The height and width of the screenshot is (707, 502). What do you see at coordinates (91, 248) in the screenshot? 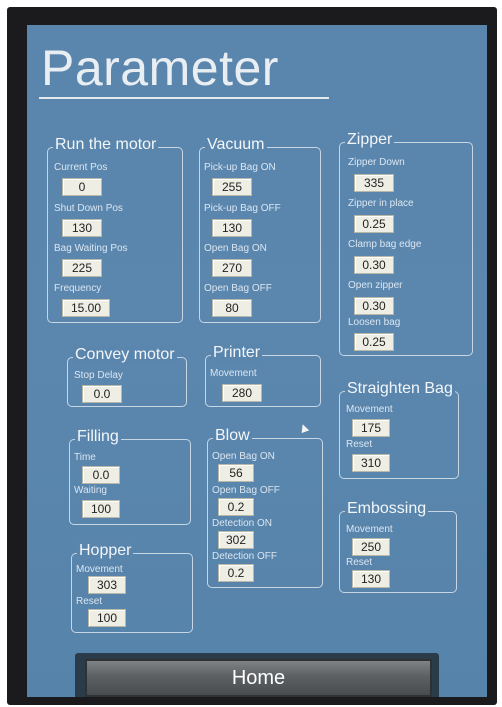
I see `bag-waiting-pos-label: Bag Waiting Pos` at bounding box center [91, 248].